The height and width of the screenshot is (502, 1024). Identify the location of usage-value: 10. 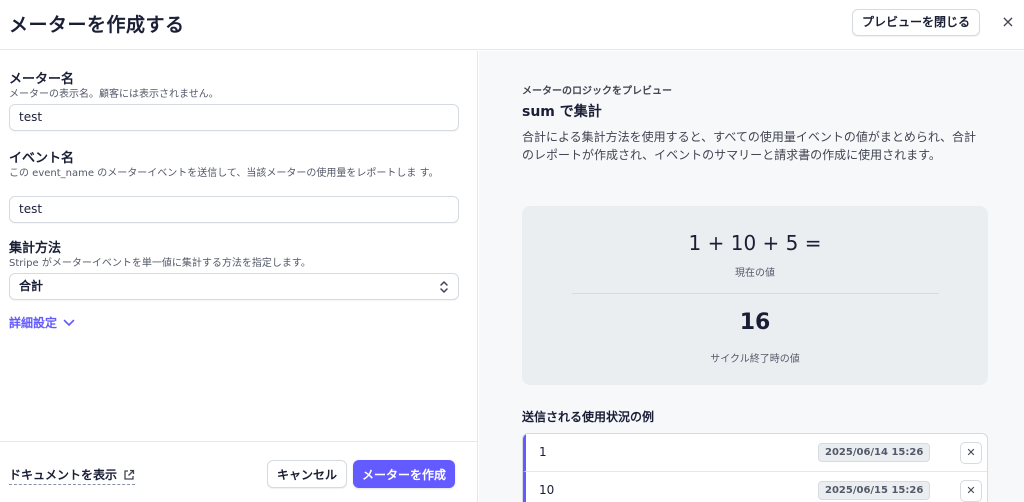
(547, 490).